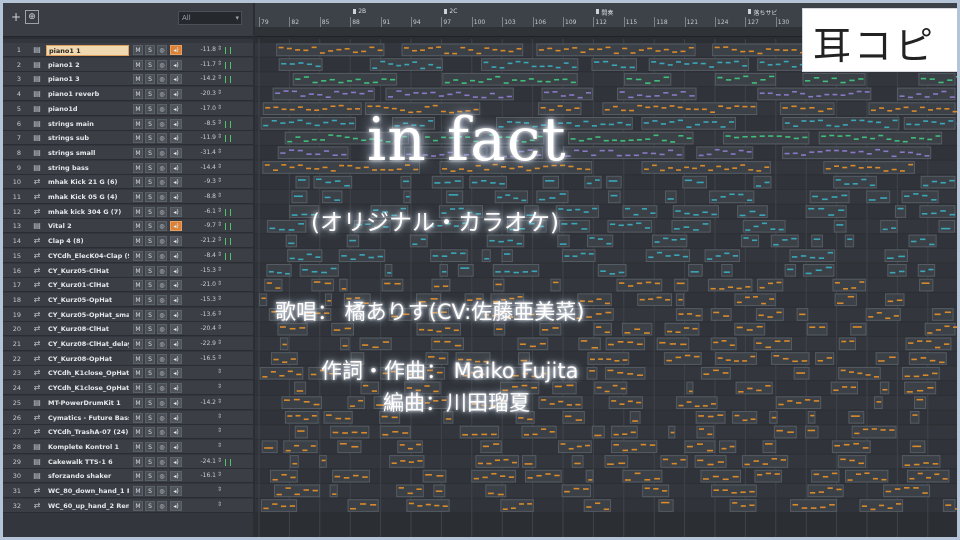 This screenshot has height=540, width=960. Describe the element at coordinates (128, 505) in the screenshot. I see `track-row: 32 ⇄ WC_60_up_hand_2 Renc M S ◎ ◂) ⇕` at that location.